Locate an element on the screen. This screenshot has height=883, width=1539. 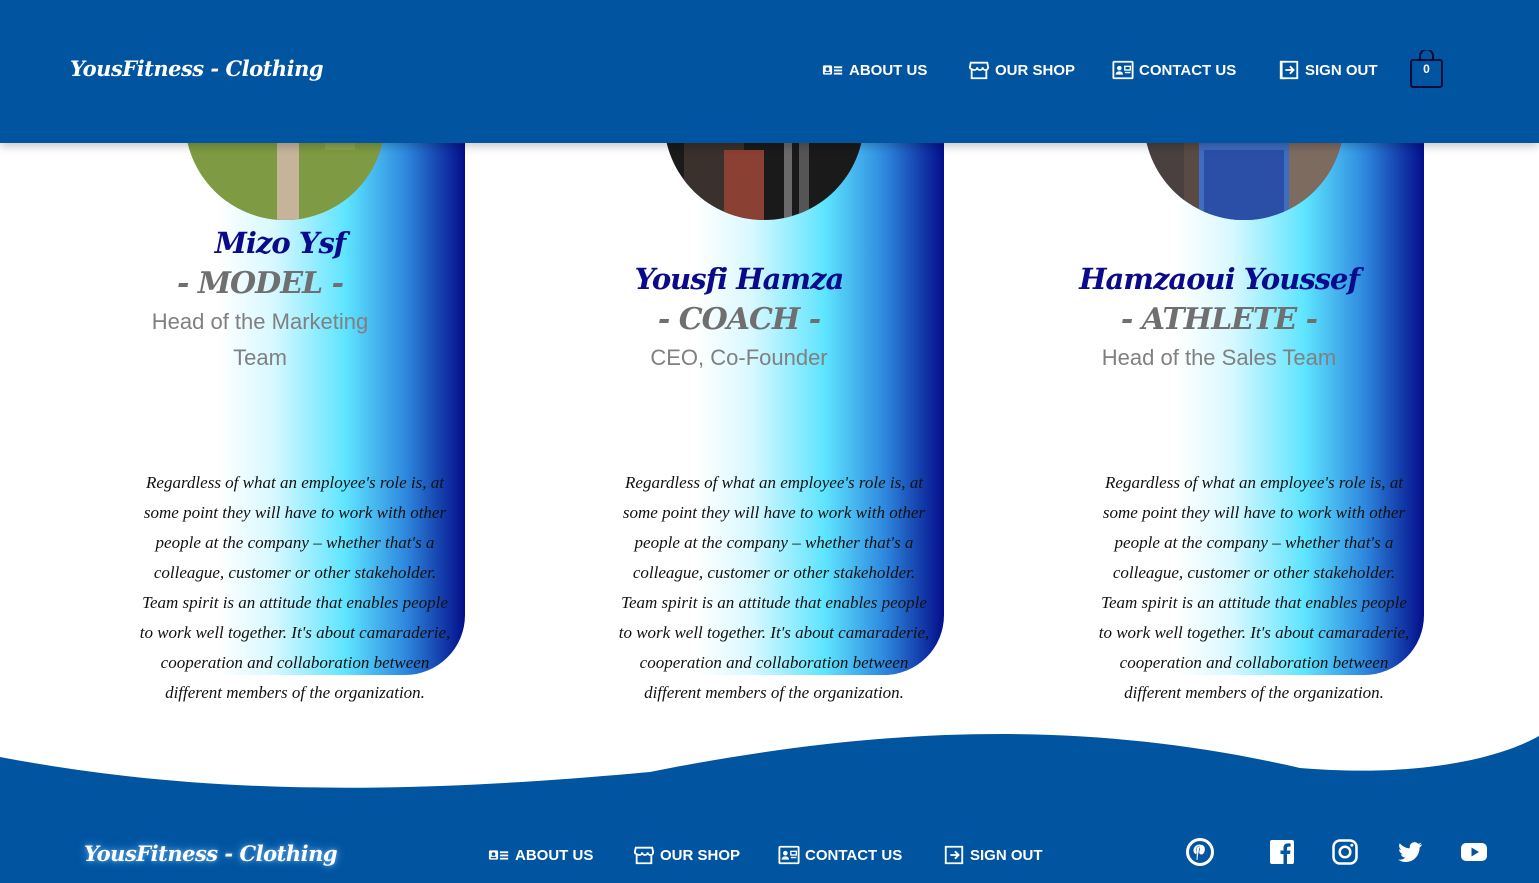
subtitle-line: Head of the Sales Team is located at coordinates (1219, 357).